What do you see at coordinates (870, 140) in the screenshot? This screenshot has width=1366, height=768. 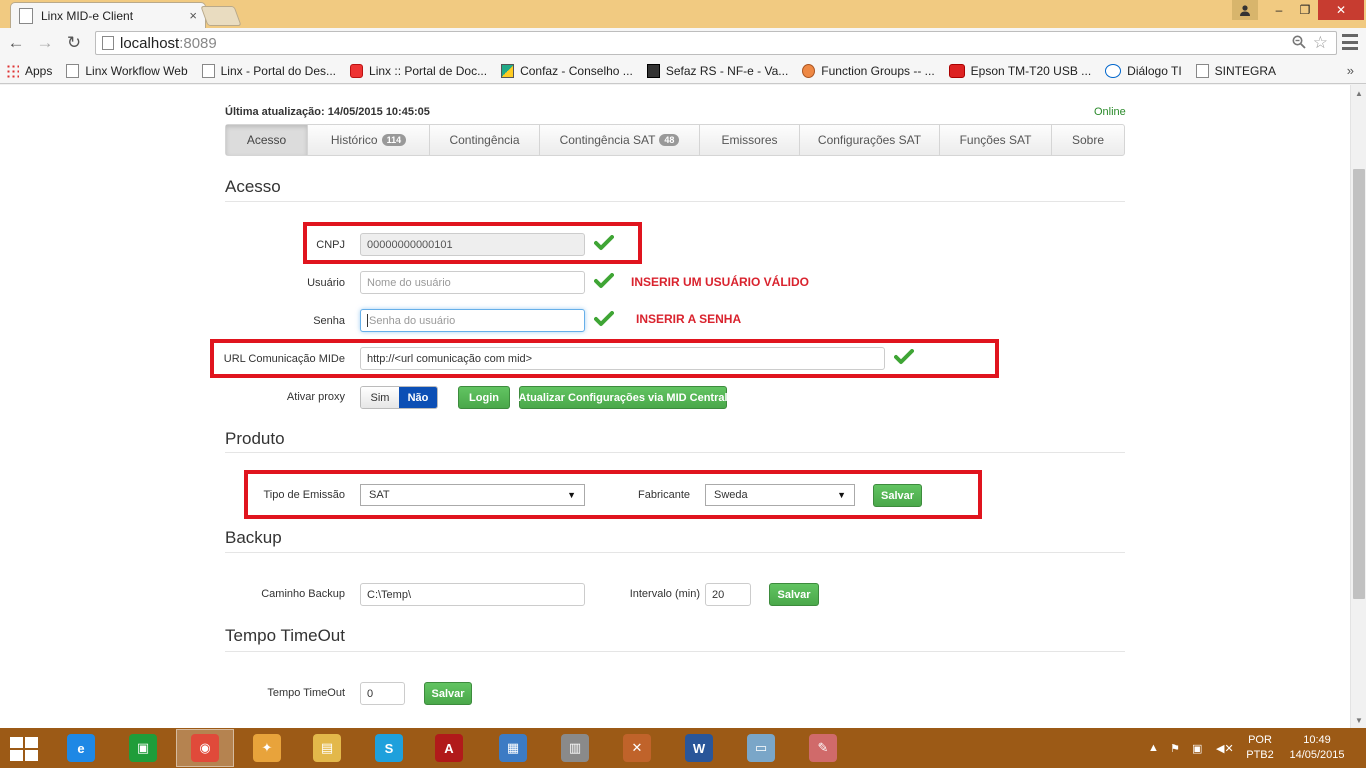 I see `tab-configura-es-sat: Configurações SAT` at bounding box center [870, 140].